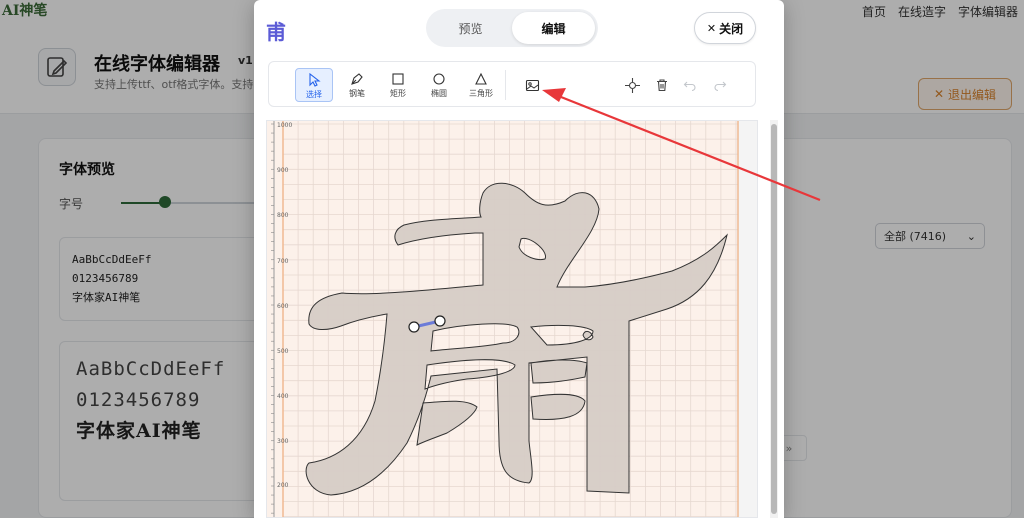 Image resolution: width=1024 pixels, height=518 pixels. I want to click on ruler-label: 600, so click(283, 306).